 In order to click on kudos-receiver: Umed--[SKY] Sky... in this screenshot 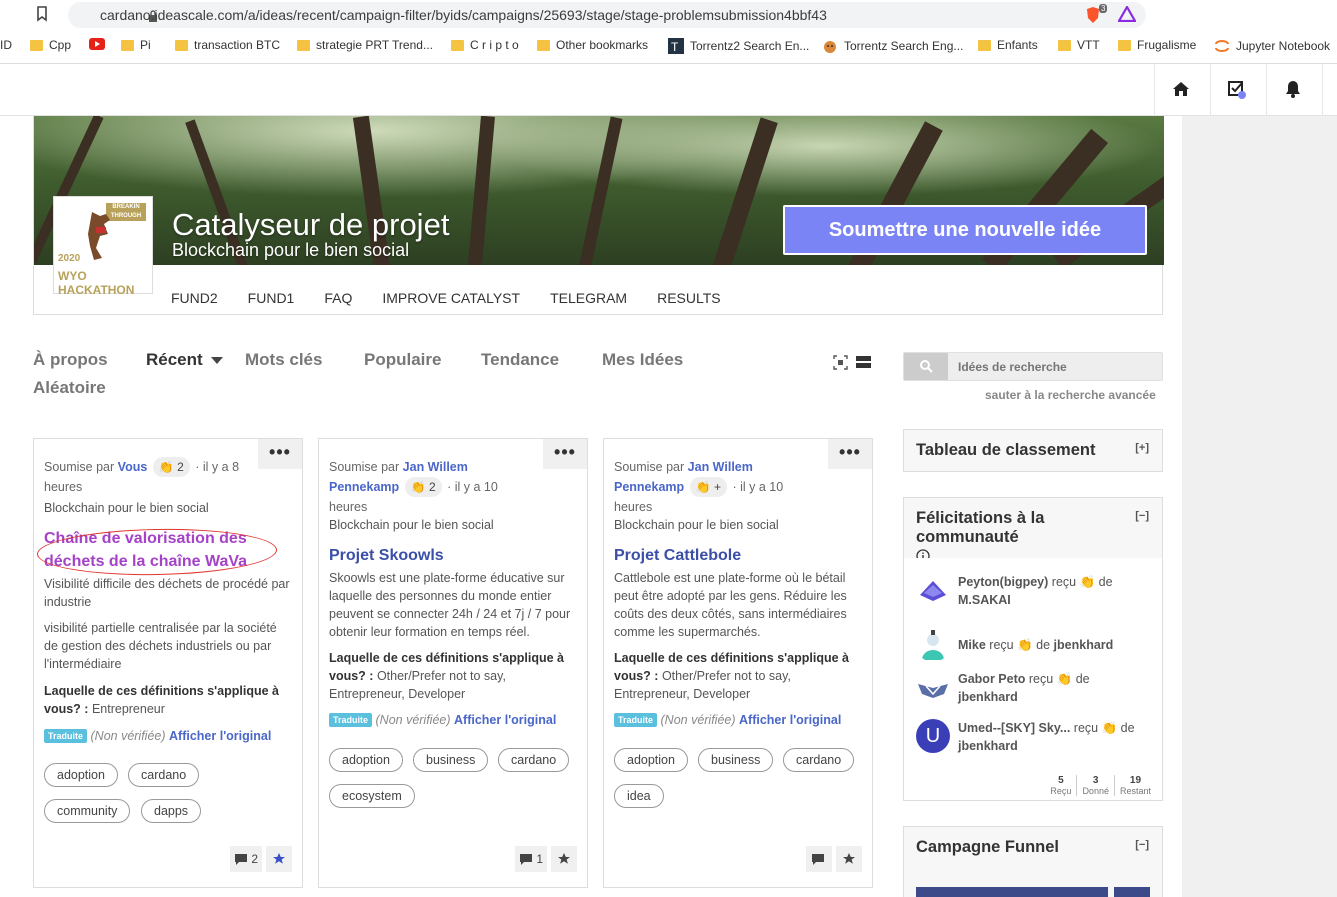, I will do `click(1014, 728)`.